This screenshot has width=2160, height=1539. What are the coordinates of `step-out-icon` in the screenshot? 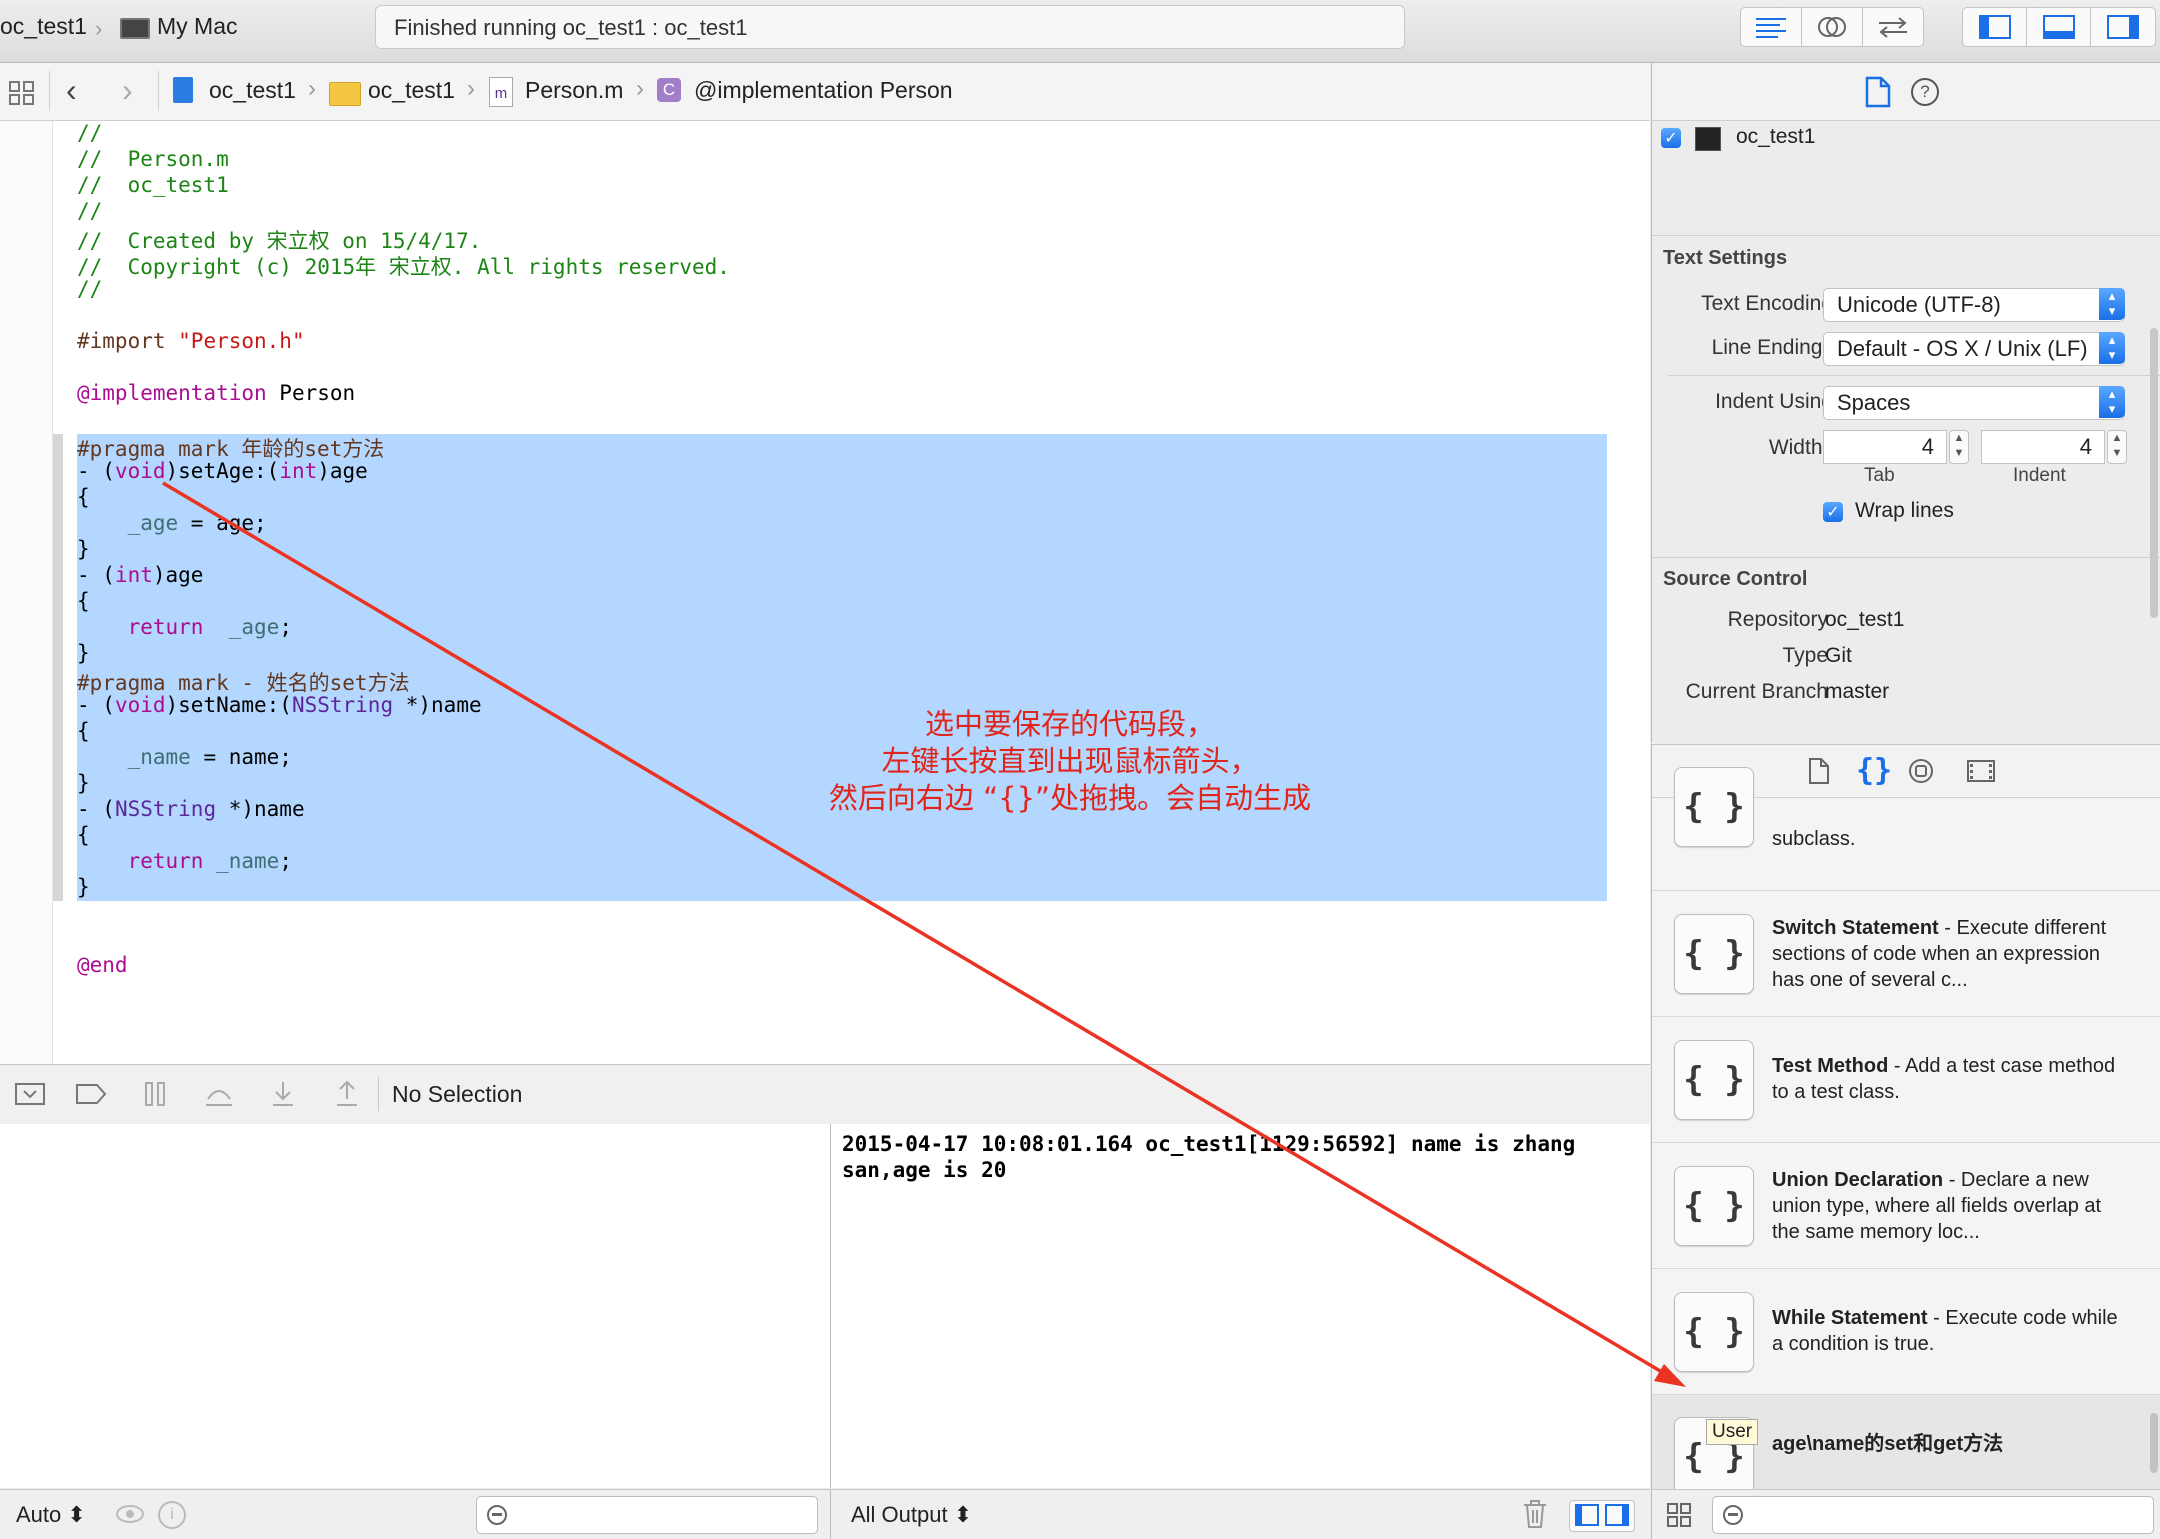 It's located at (347, 1093).